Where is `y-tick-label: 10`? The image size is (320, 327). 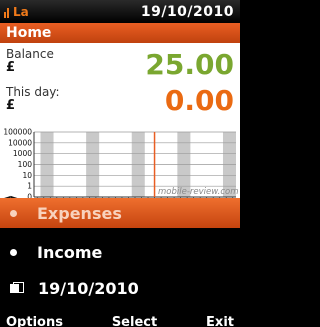
y-tick-label: 10 is located at coordinates (27, 175).